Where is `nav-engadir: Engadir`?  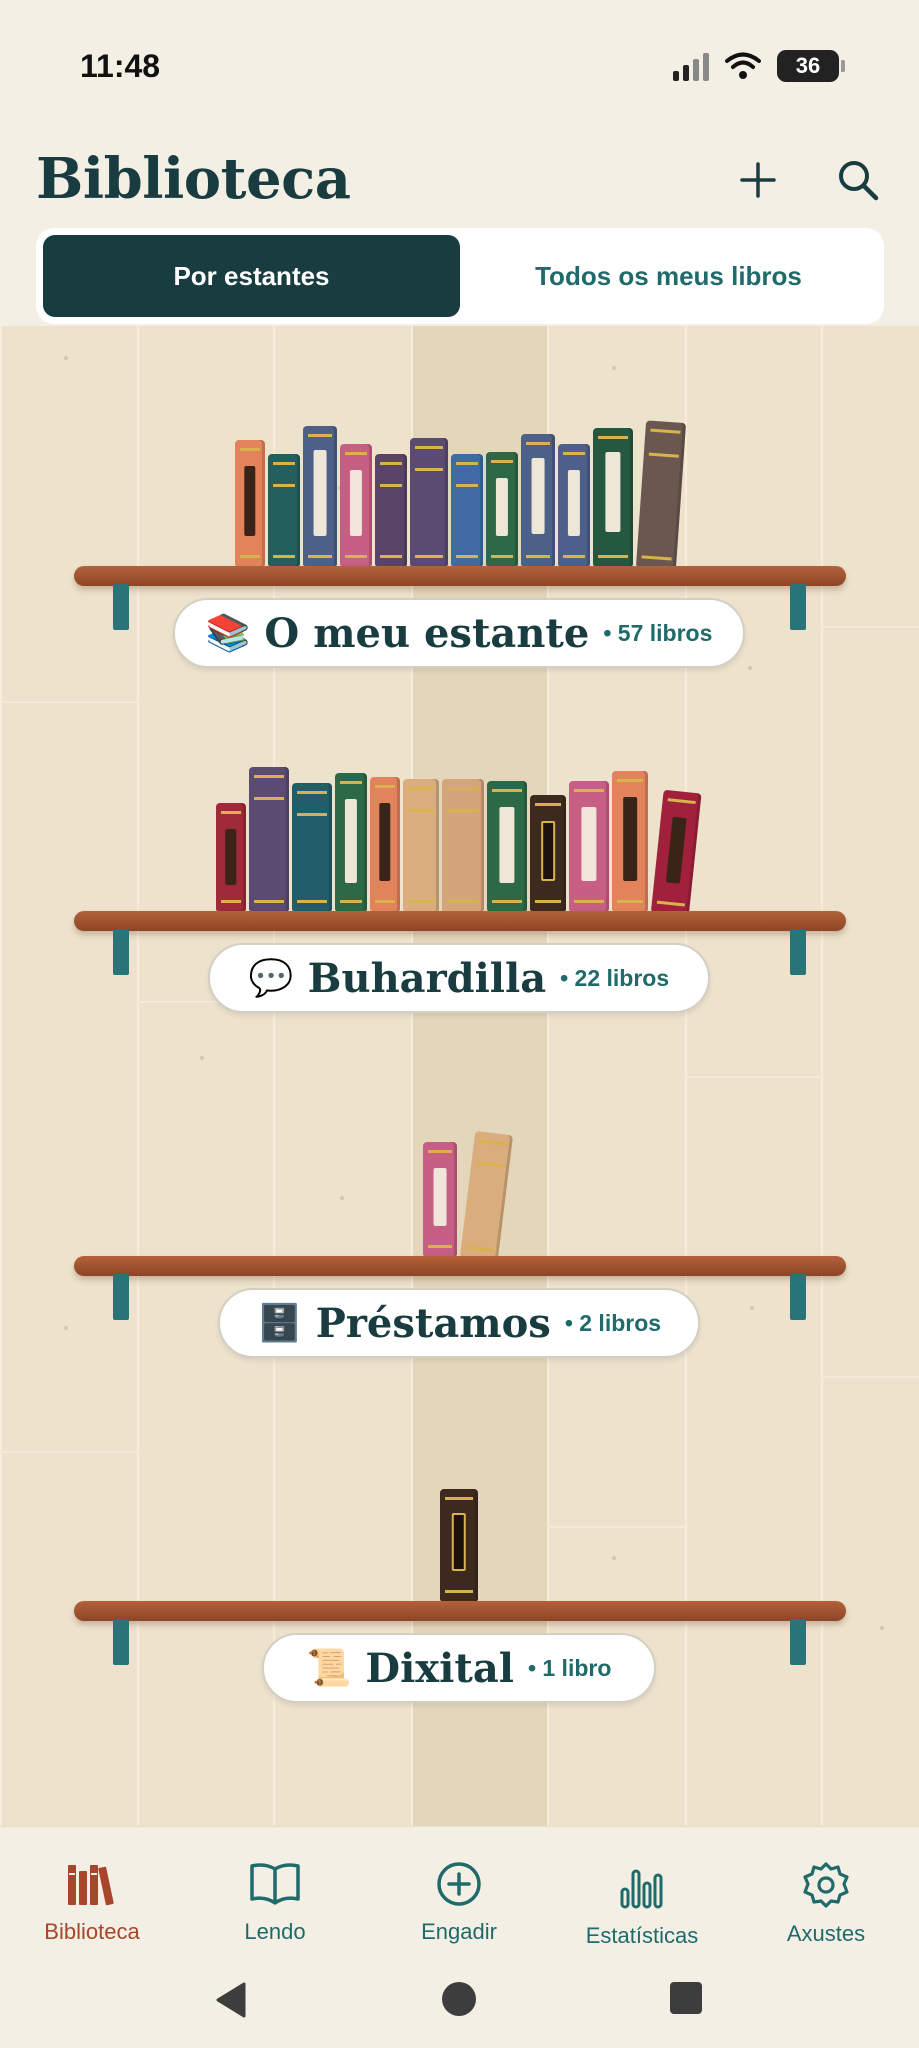 nav-engadir: Engadir is located at coordinates (459, 1903).